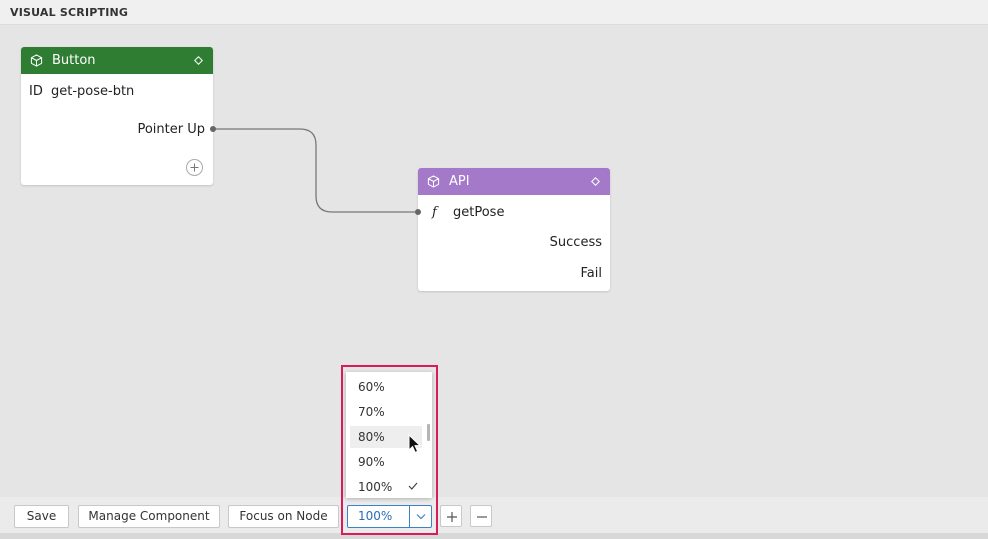  I want to click on success-port-label: Success, so click(575, 242).